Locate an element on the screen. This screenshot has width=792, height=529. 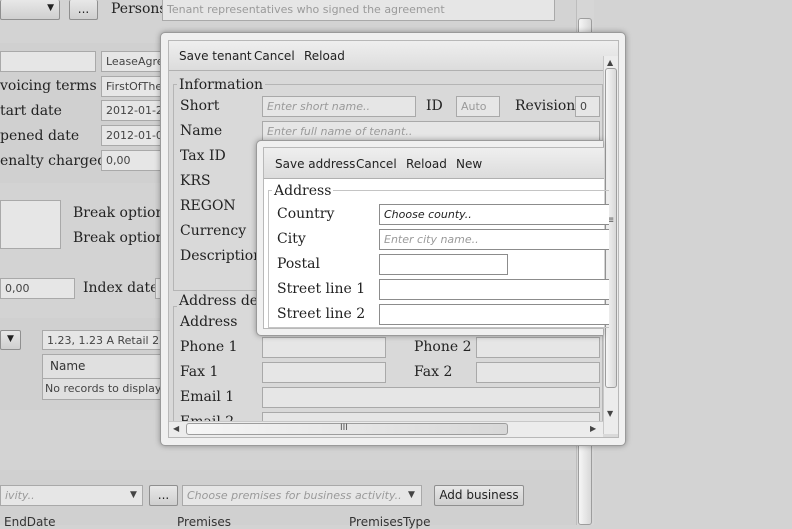
phone1-input is located at coordinates (324, 347).